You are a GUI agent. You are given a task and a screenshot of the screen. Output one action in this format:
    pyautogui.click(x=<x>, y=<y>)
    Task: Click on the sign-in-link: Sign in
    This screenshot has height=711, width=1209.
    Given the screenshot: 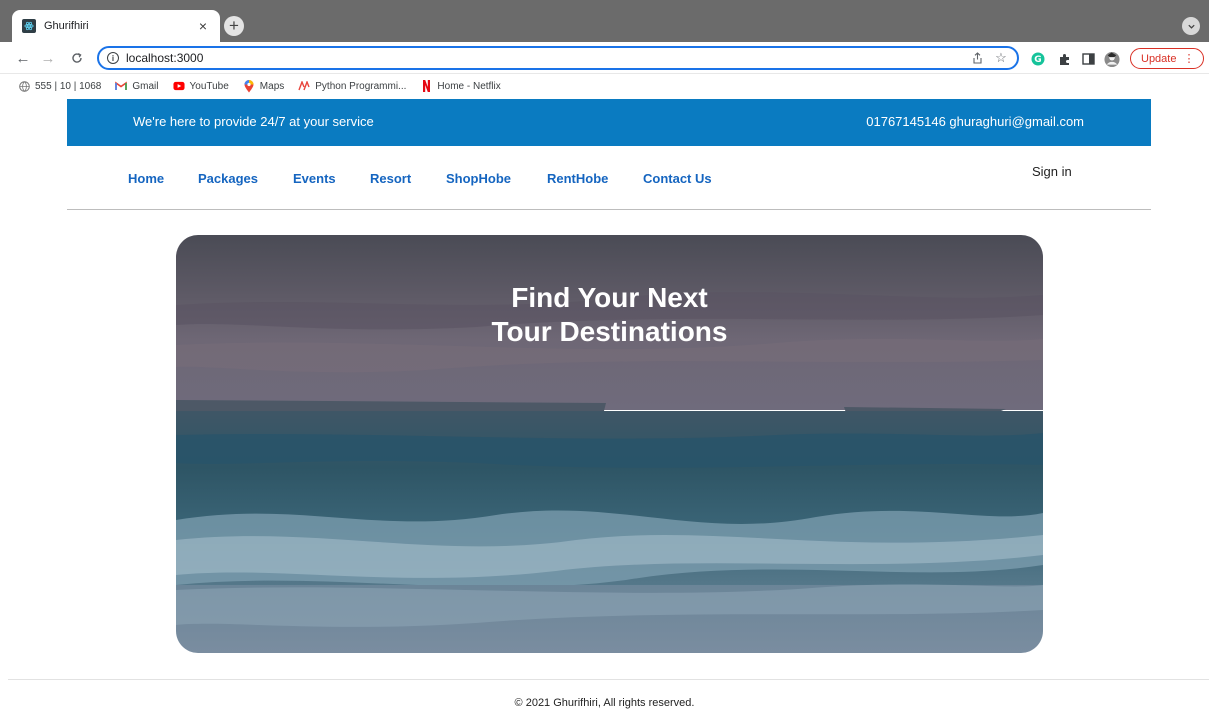 What is the action you would take?
    pyautogui.click(x=1052, y=171)
    